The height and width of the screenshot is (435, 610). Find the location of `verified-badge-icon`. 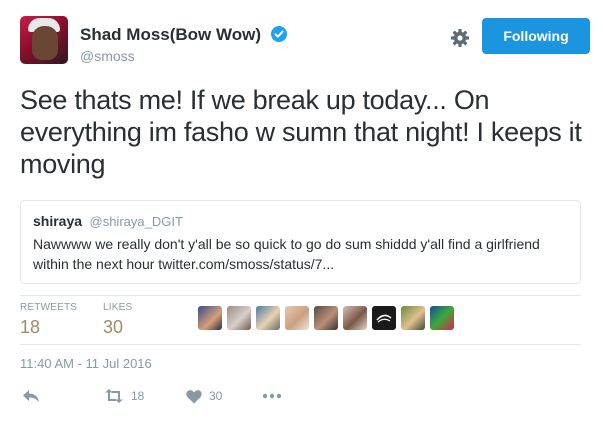

verified-badge-icon is located at coordinates (278, 34).